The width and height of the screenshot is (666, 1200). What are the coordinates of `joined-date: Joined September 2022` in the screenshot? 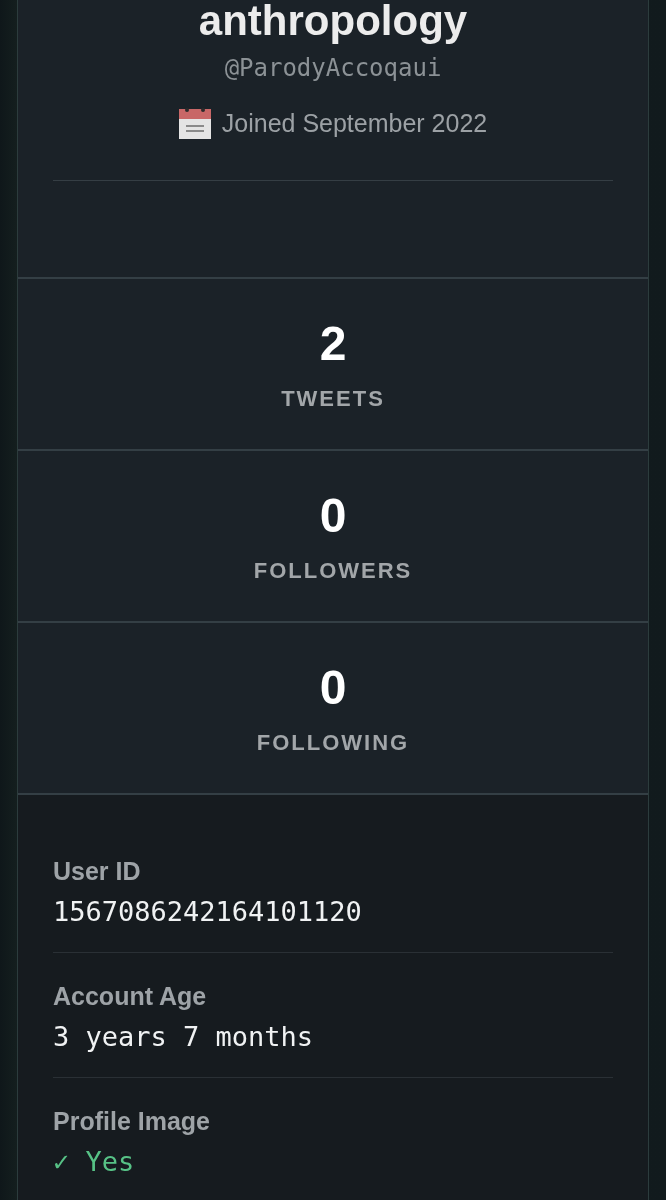 It's located at (354, 123).